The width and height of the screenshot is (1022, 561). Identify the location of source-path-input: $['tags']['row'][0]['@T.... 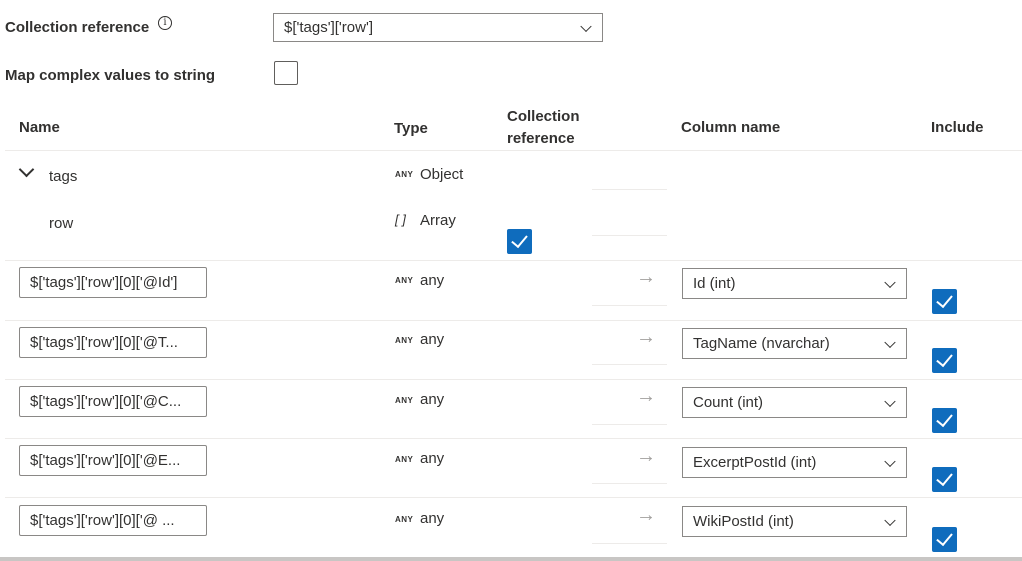
(113, 342).